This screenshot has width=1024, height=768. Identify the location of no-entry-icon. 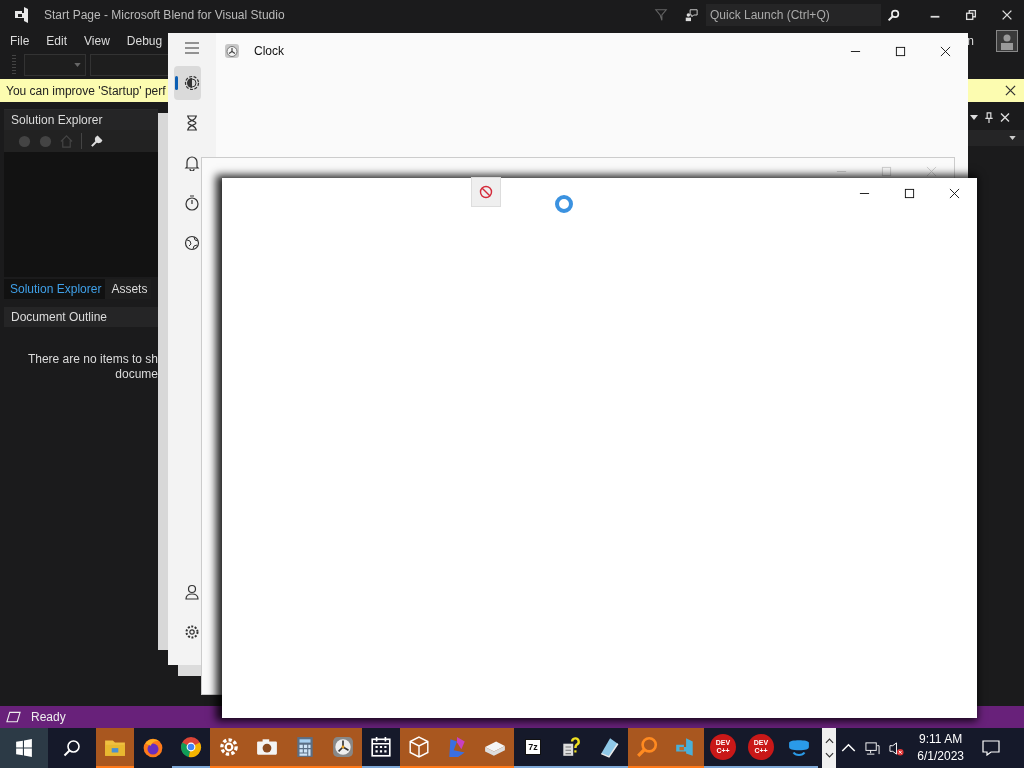
(486, 192).